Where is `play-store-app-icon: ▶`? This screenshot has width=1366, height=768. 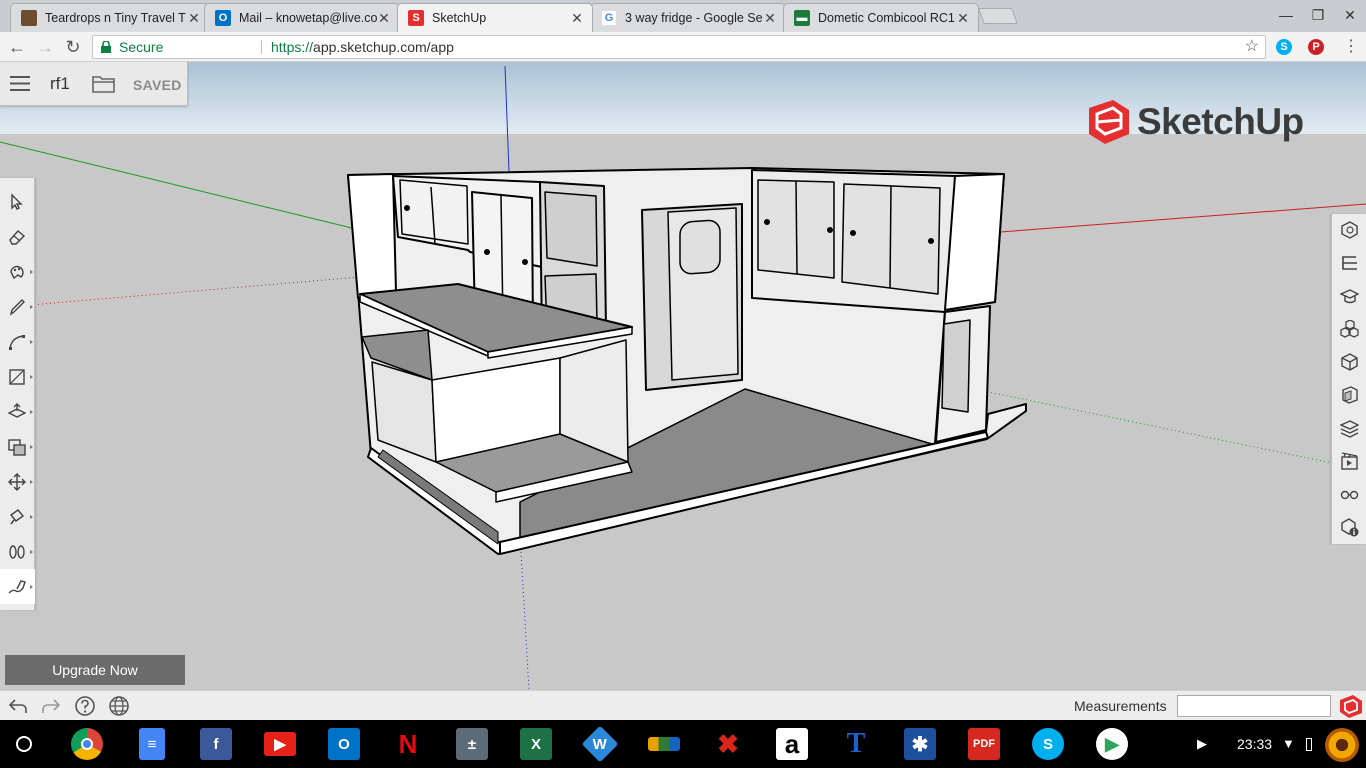 play-store-app-icon: ▶ is located at coordinates (1112, 744).